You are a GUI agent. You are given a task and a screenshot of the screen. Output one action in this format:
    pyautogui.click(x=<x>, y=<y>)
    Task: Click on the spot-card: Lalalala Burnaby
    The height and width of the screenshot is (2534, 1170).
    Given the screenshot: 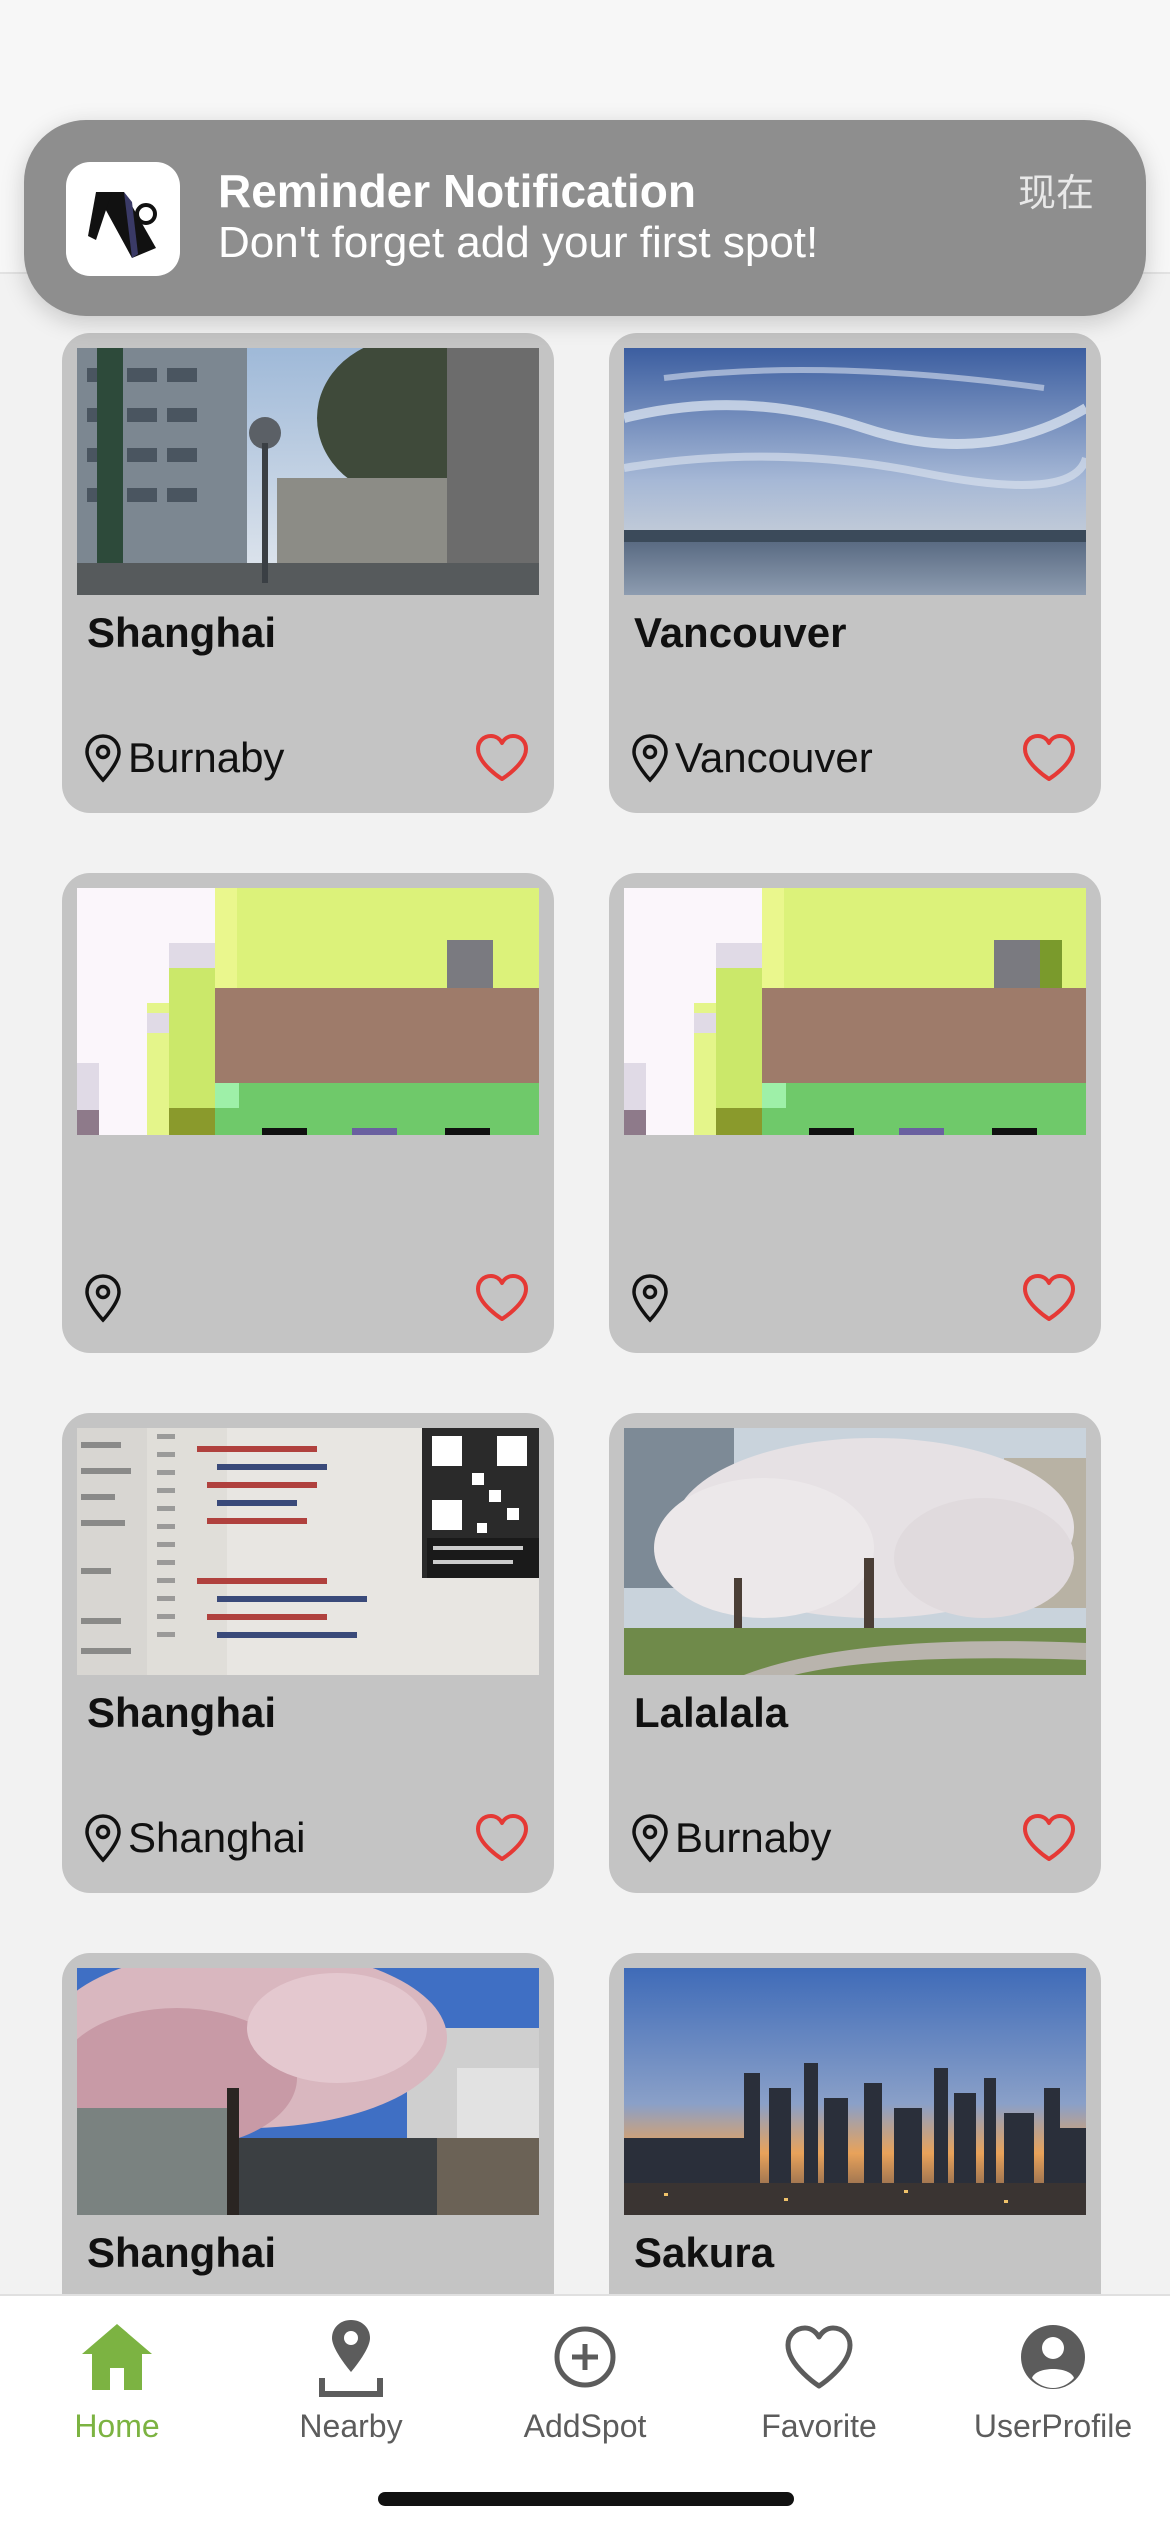 What is the action you would take?
    pyautogui.click(x=855, y=1653)
    